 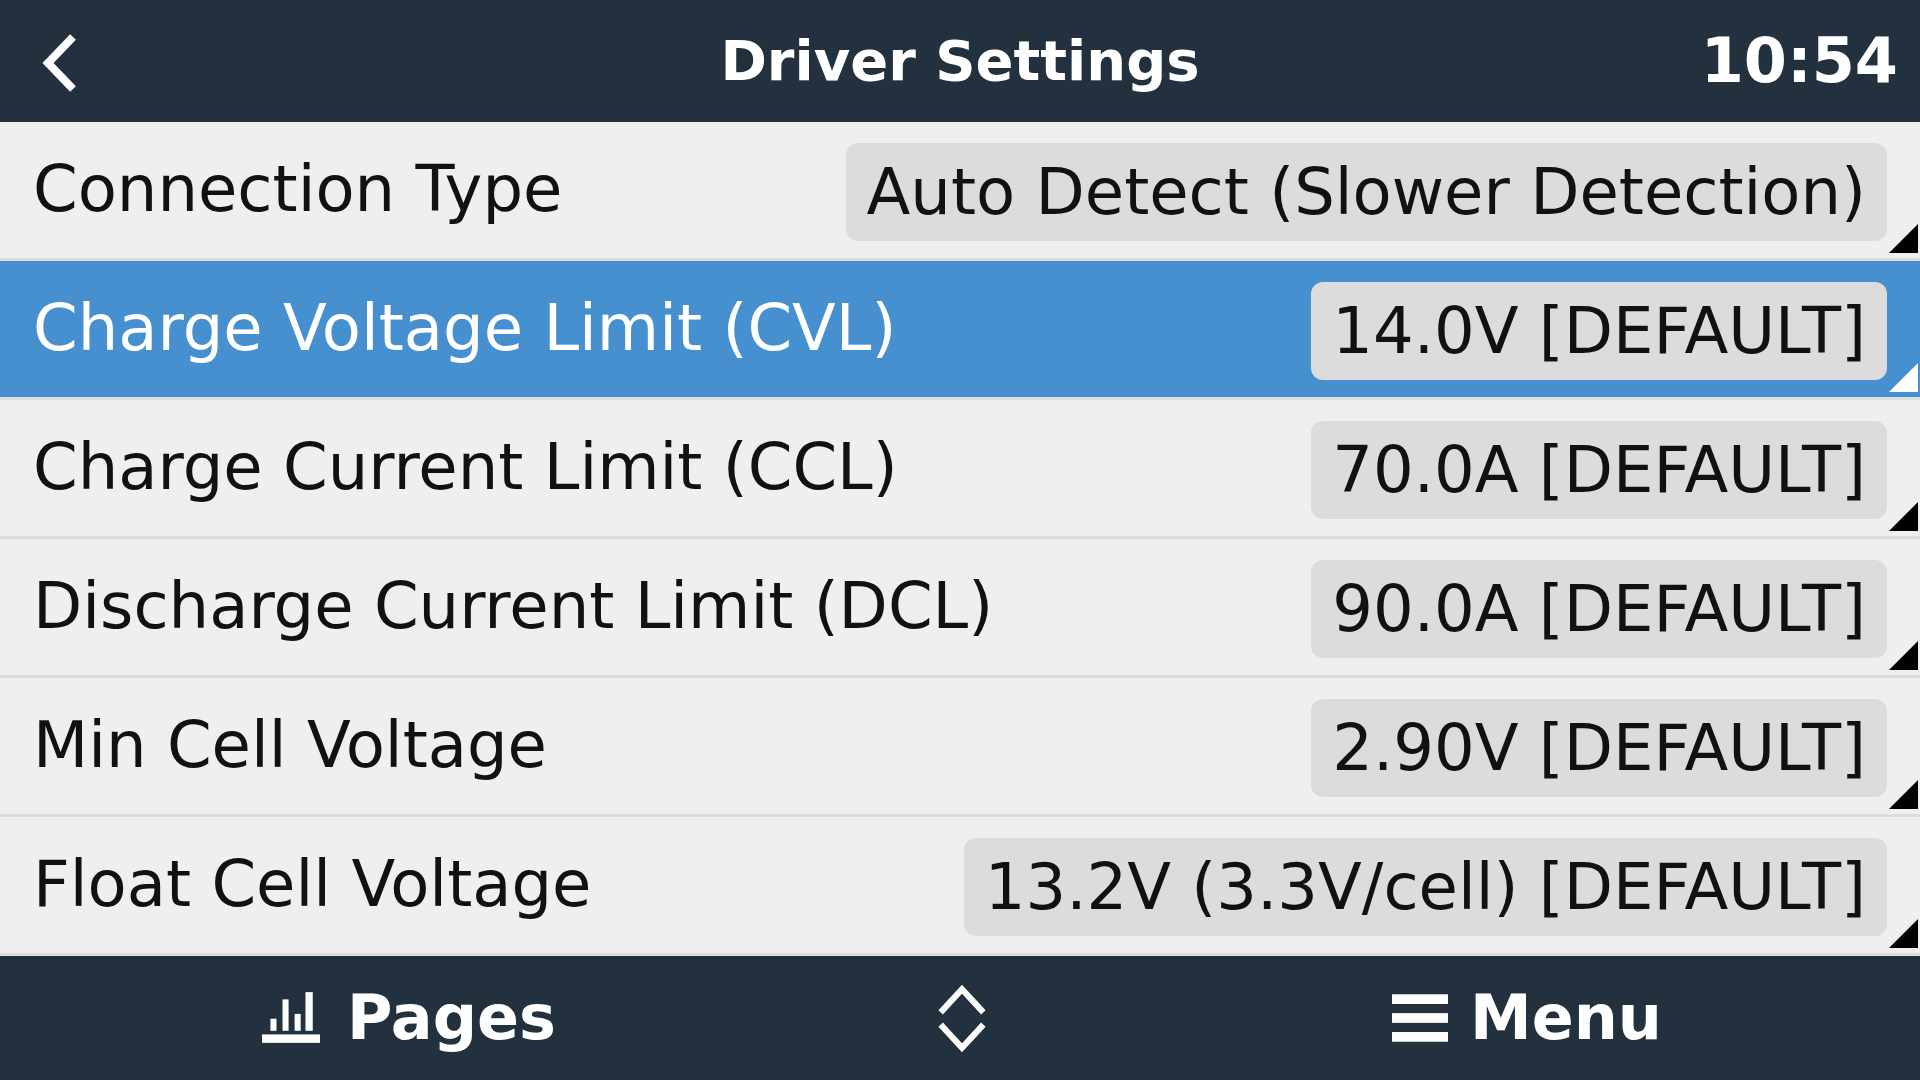 I want to click on setting-value: 13.2V (3.3V/cell) [DEFAULT], so click(x=1425, y=887).